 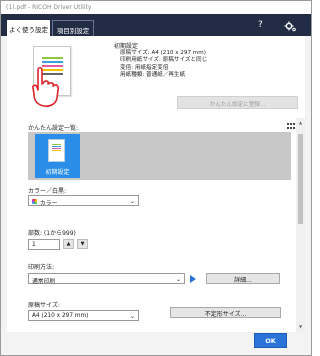 What do you see at coordinates (270, 340) in the screenshot?
I see `ok-button: OK` at bounding box center [270, 340].